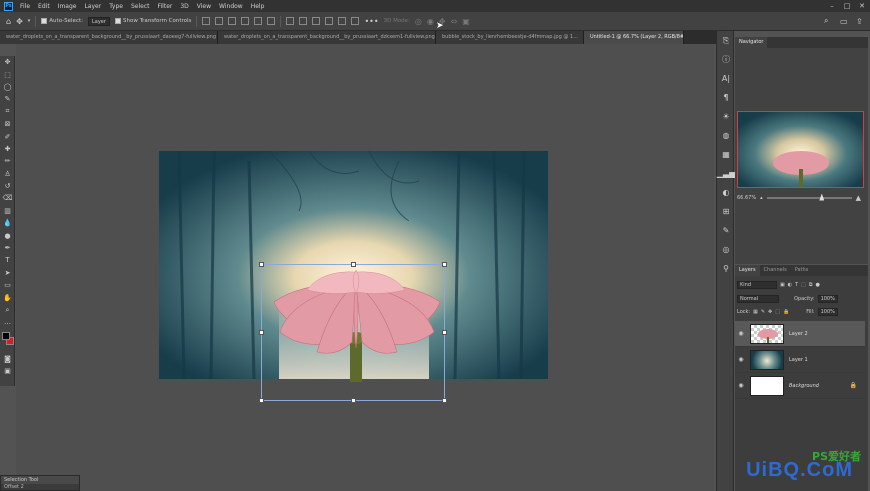 Image resolution: width=870 pixels, height=491 pixels. I want to click on color-panel-icon: ◍, so click(726, 135).